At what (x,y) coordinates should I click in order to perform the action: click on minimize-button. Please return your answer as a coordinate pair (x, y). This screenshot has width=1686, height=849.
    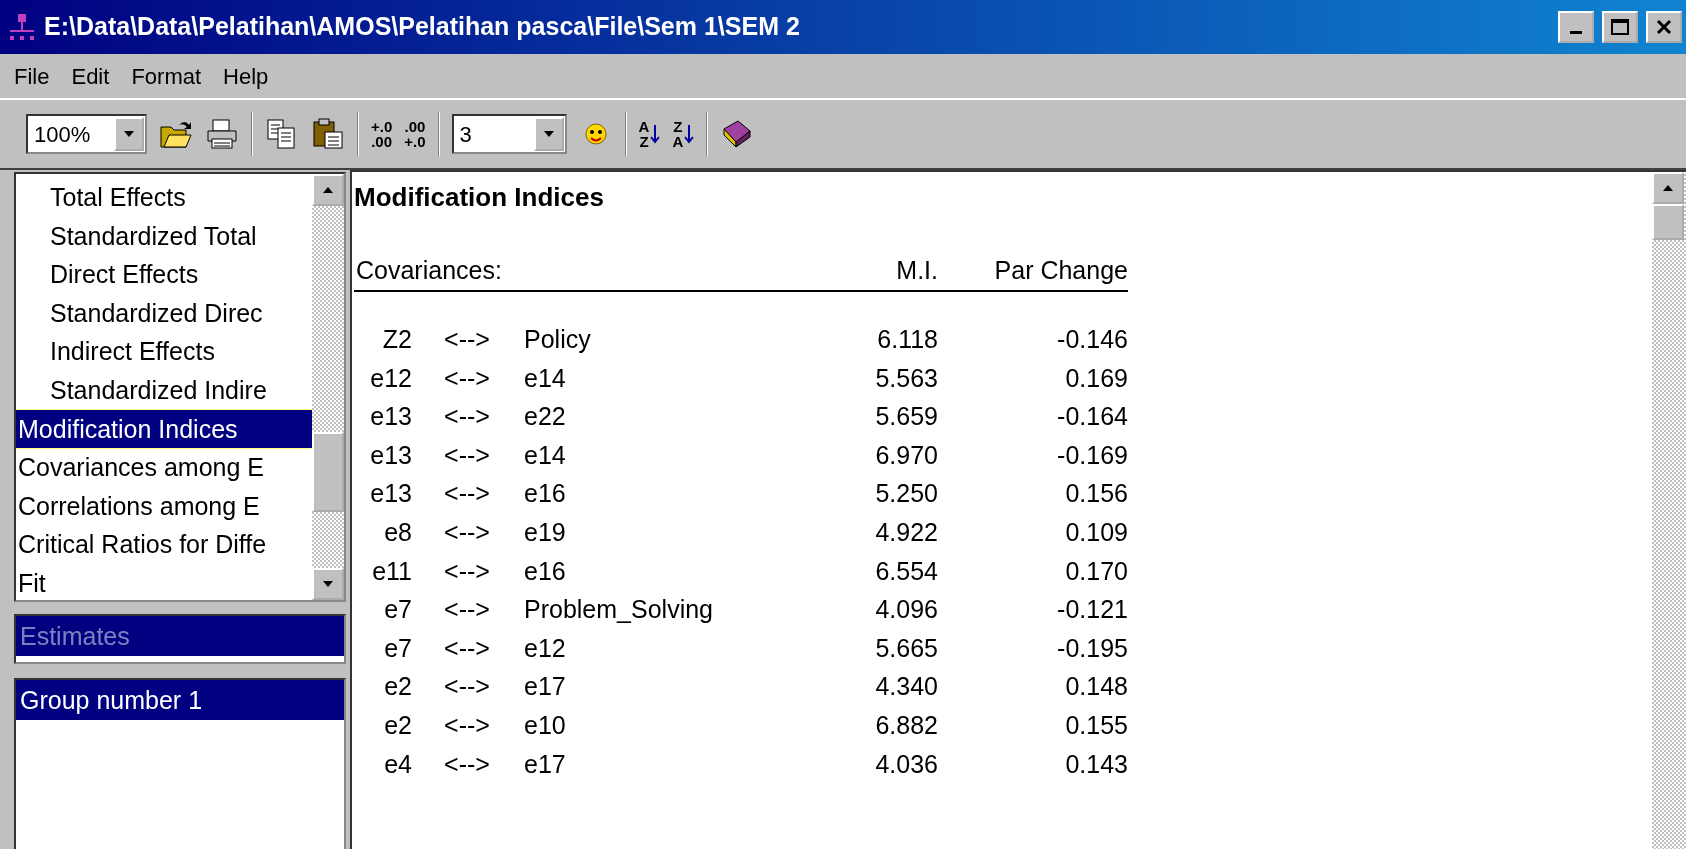
    Looking at the image, I should click on (1576, 27).